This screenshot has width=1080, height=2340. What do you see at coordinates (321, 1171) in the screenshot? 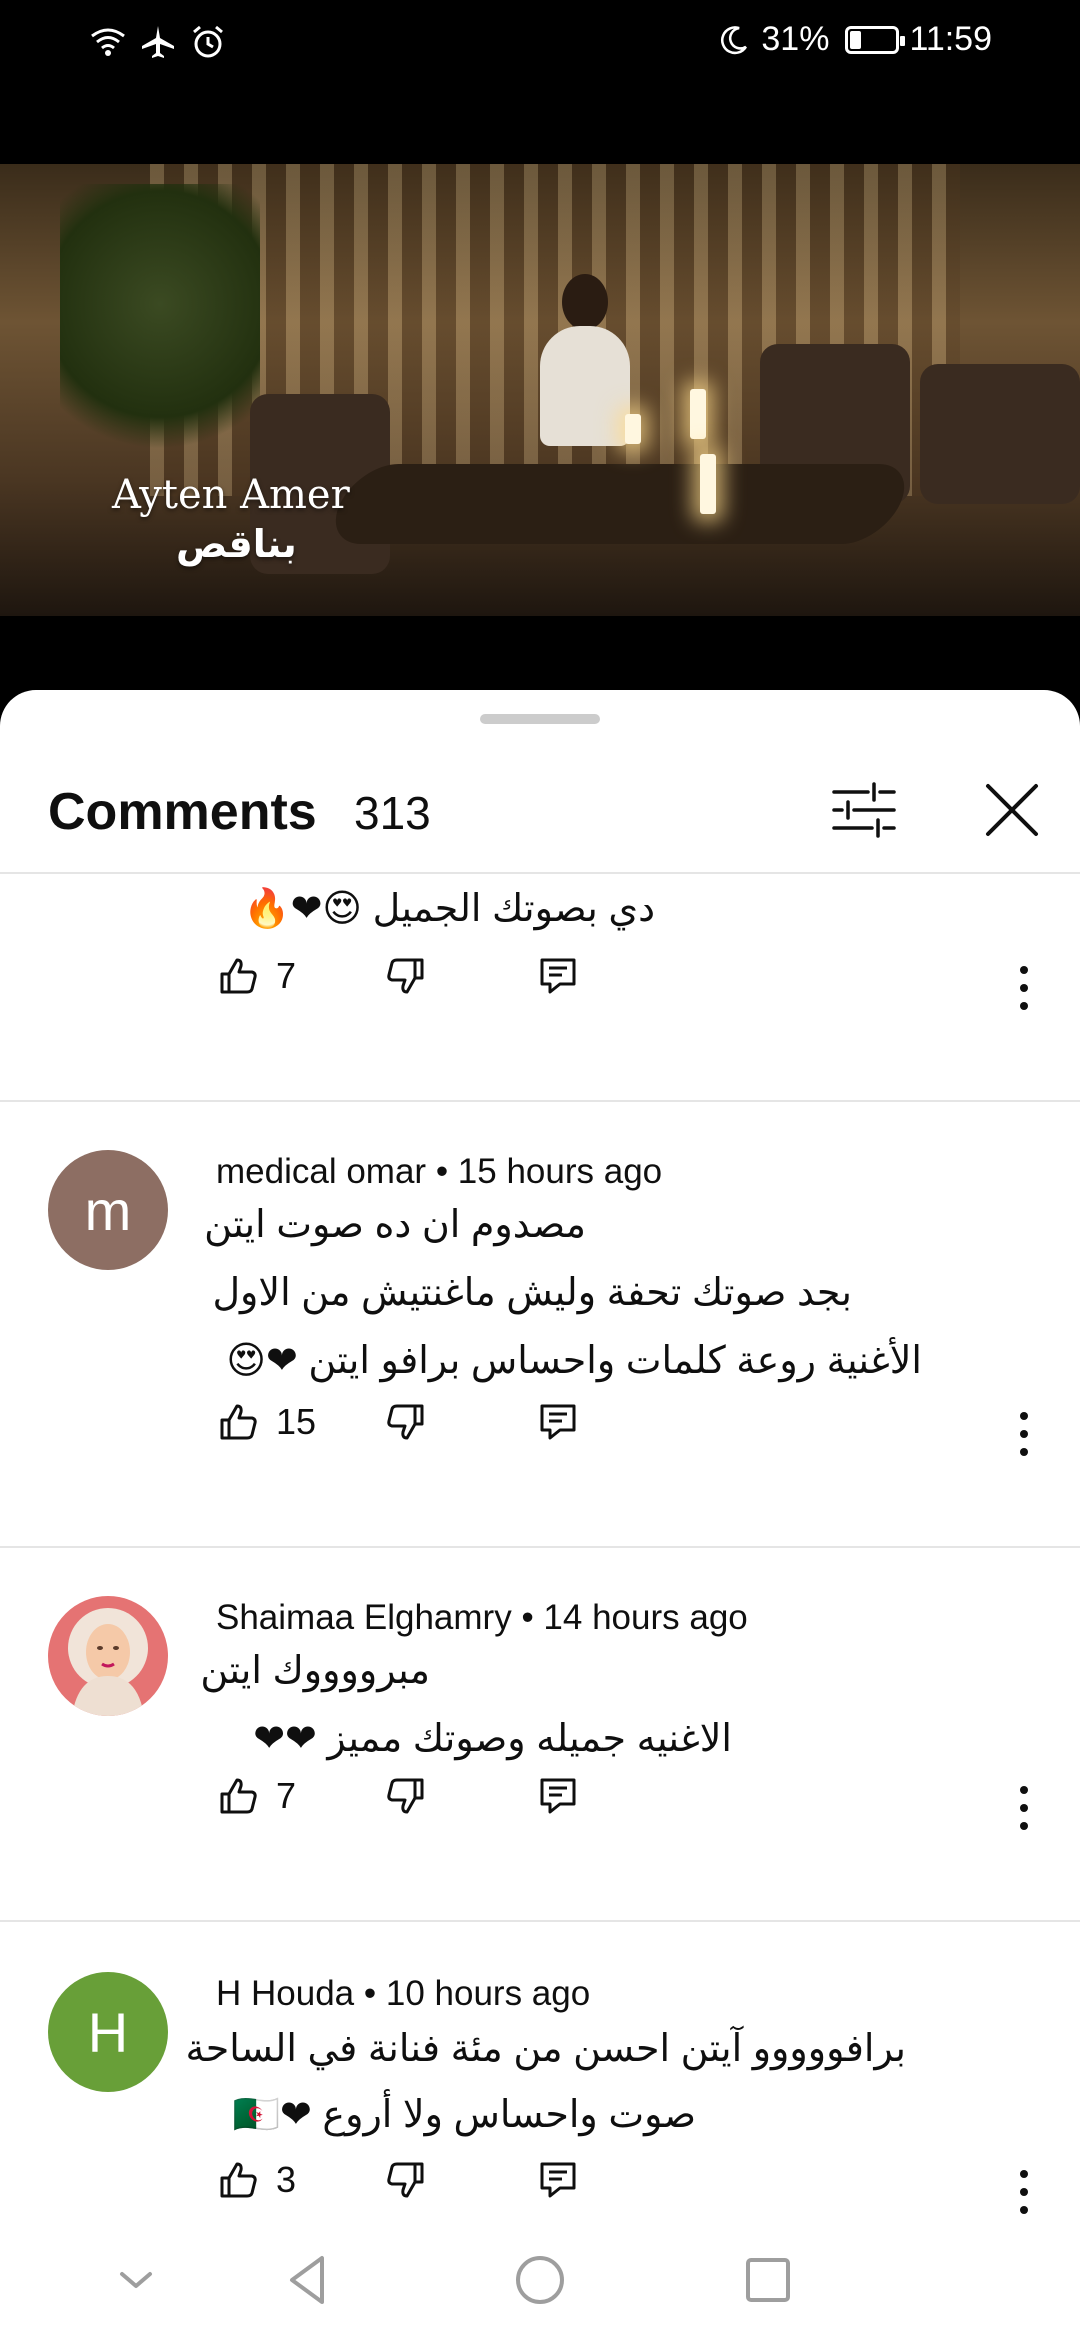
I see `comment-author: medical omar` at bounding box center [321, 1171].